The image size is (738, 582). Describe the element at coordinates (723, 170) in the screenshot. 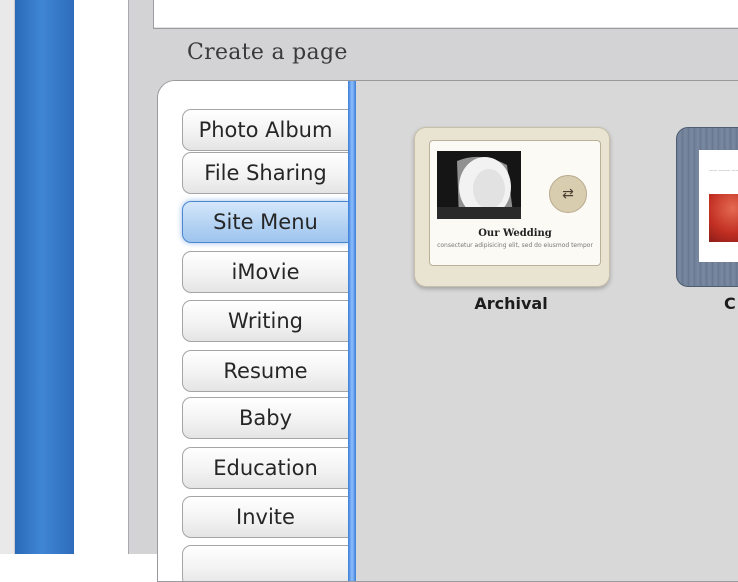

I see `next-preview-text: —— ——— ——` at that location.